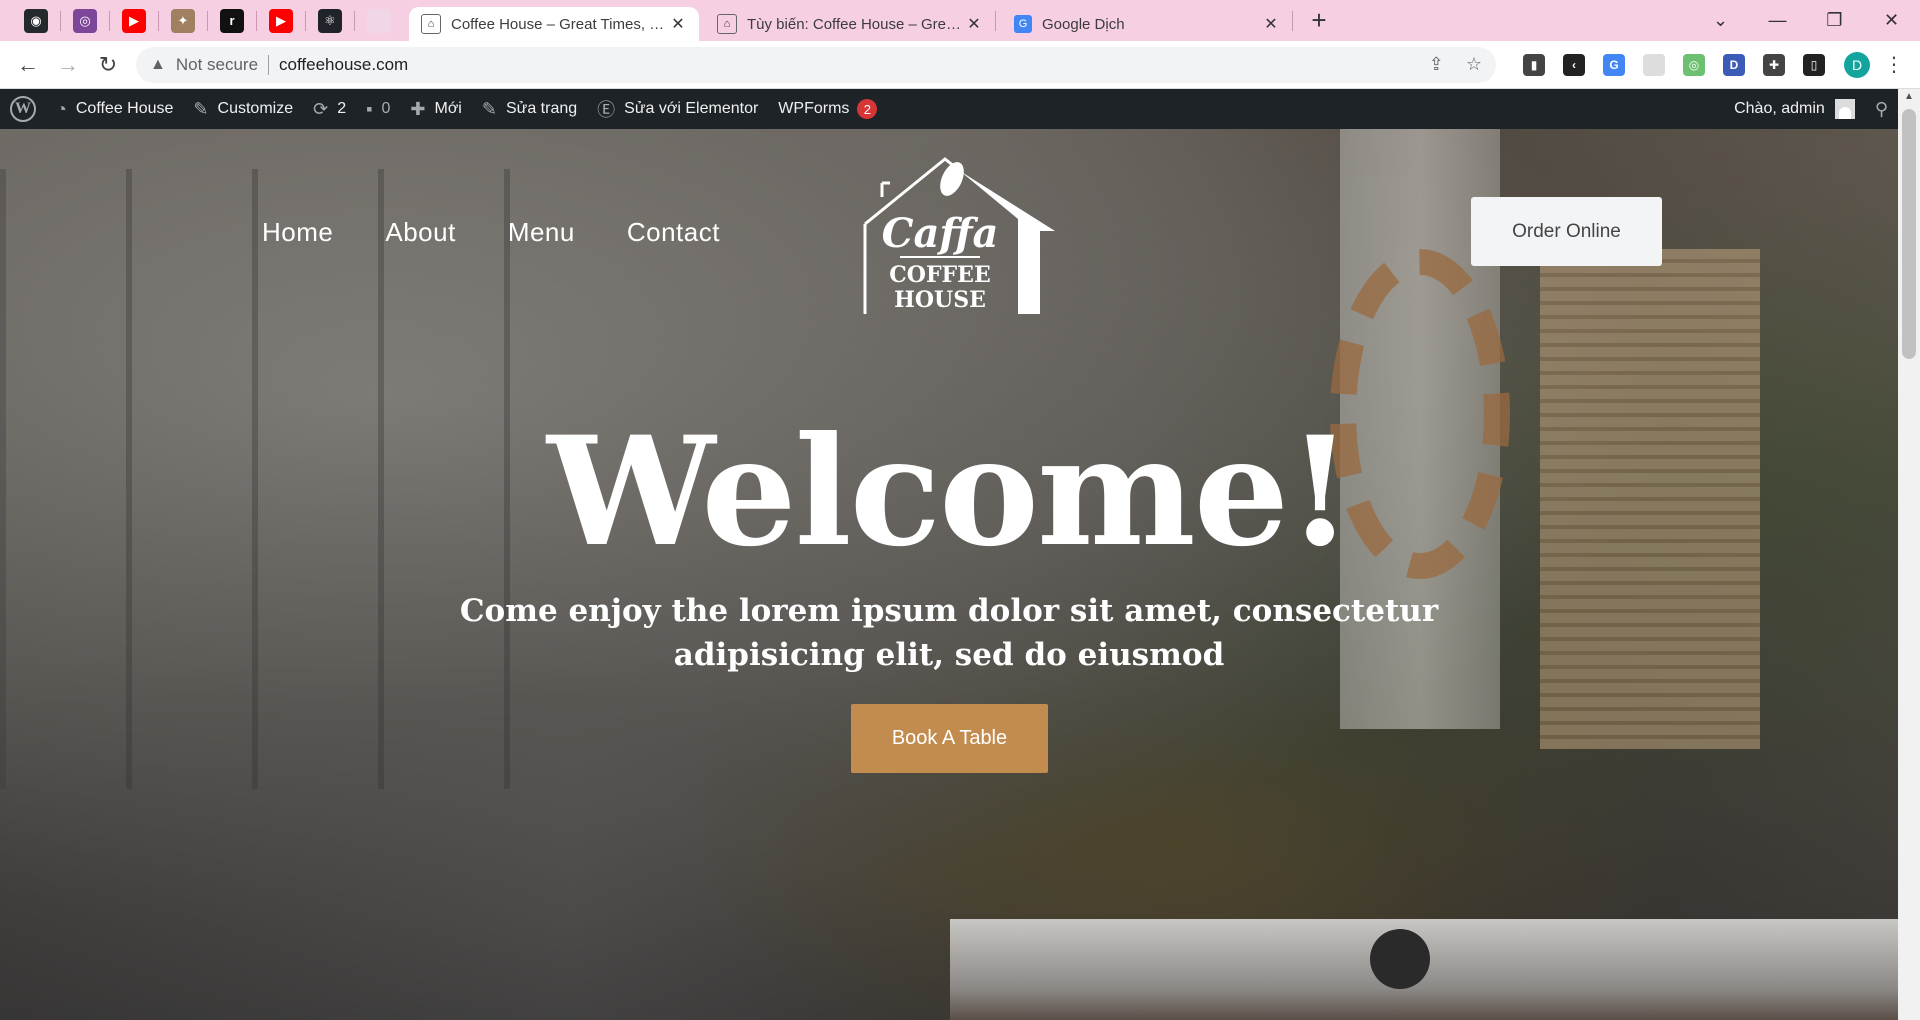  I want to click on wp-logo-button: W, so click(23, 109).